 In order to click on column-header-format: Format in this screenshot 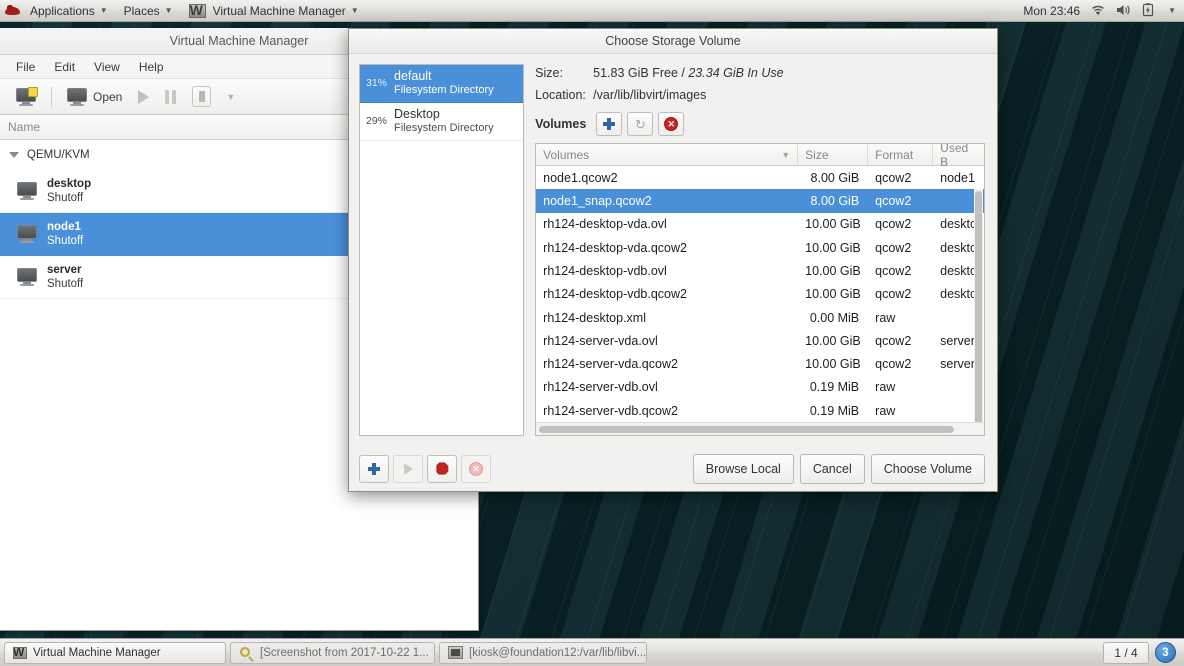, I will do `click(901, 155)`.